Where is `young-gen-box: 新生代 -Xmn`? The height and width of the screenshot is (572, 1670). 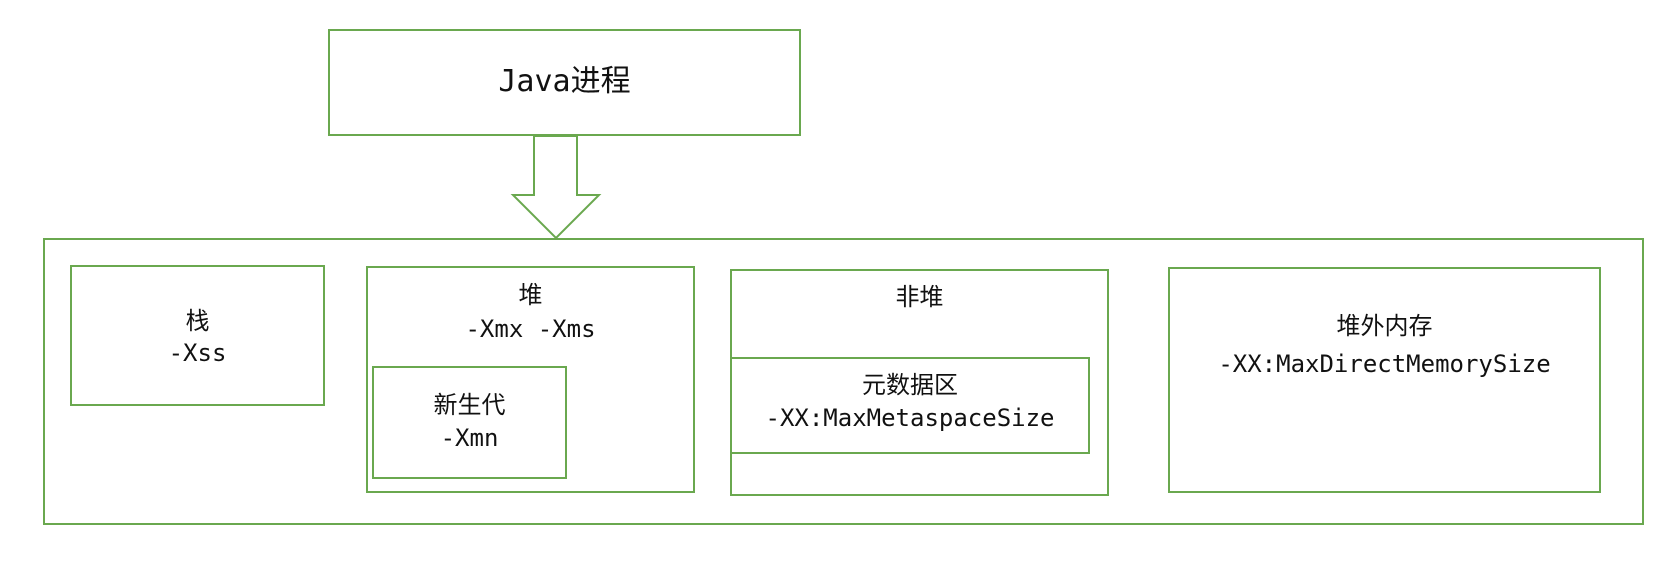
young-gen-box: 新生代 -Xmn is located at coordinates (469, 422).